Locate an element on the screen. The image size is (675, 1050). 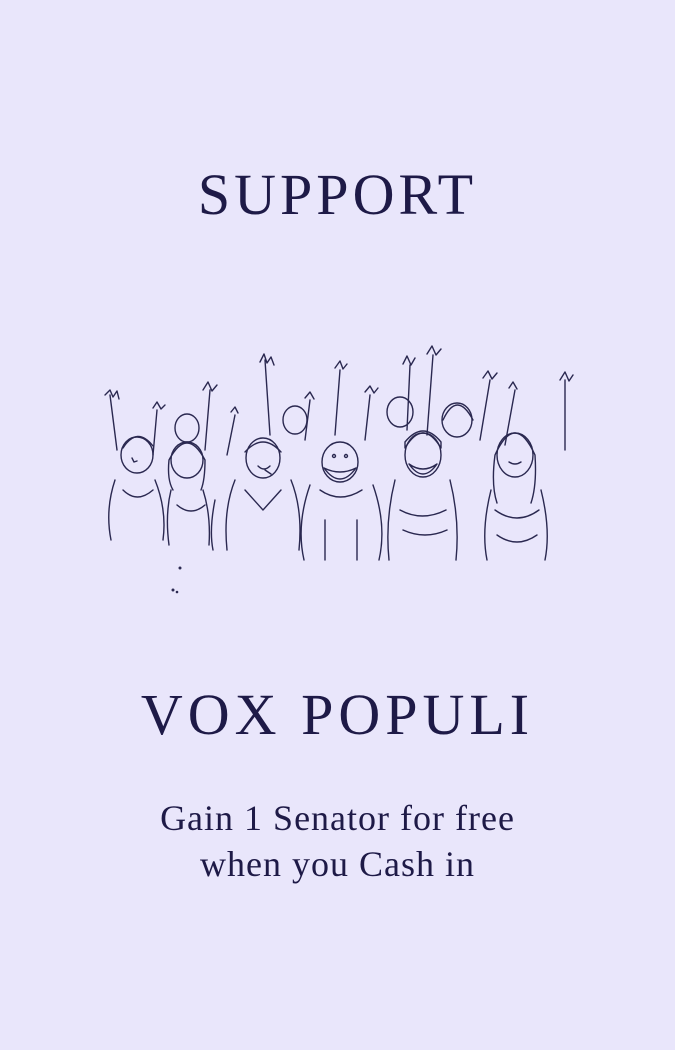
effect-line-1: Gain 1 Senator for free is located at coordinates (337, 818).